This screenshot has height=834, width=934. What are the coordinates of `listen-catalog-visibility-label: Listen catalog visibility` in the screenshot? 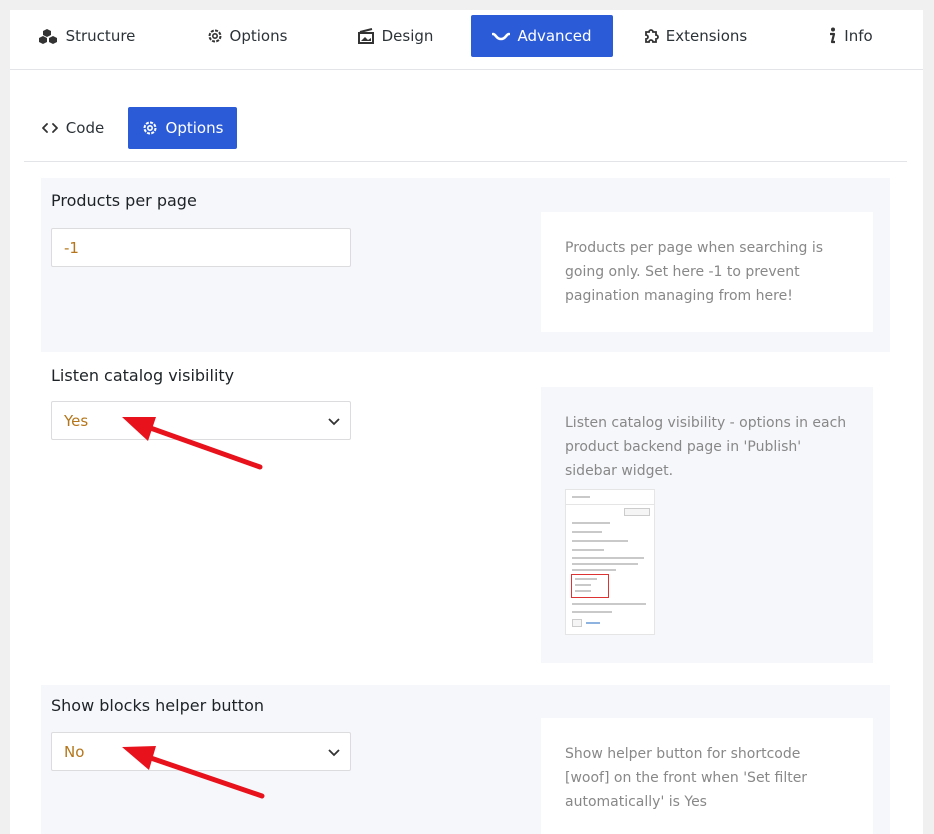 It's located at (143, 375).